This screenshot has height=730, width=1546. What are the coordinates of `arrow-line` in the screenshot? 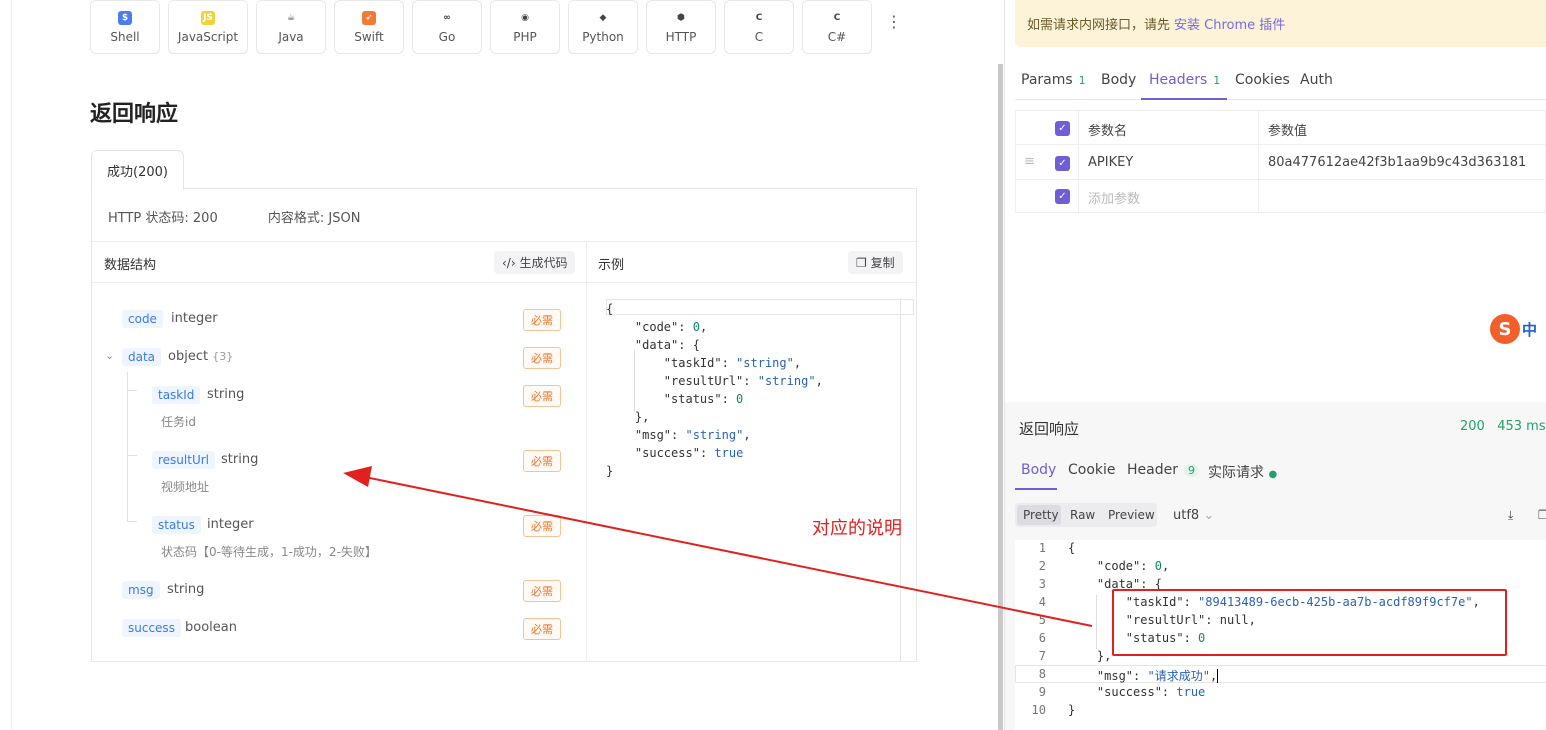 It's located at (726, 551).